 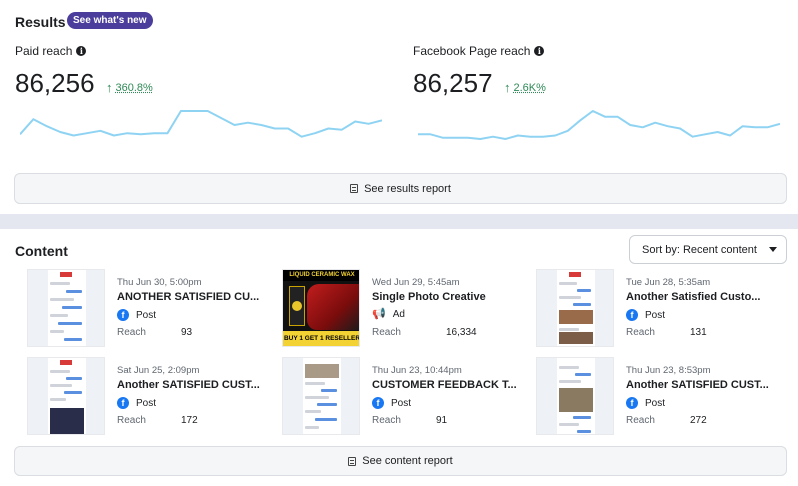 I want to click on post-reach-value: 272, so click(x=698, y=420).